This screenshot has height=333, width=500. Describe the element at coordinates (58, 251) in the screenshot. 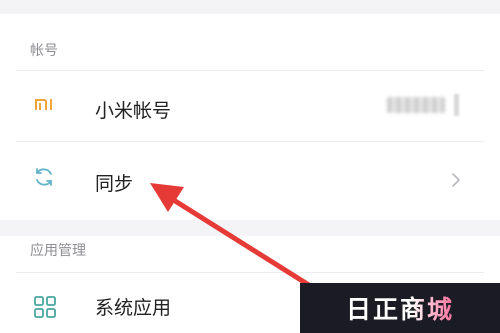

I see `section-header-apps: 应用管理` at that location.